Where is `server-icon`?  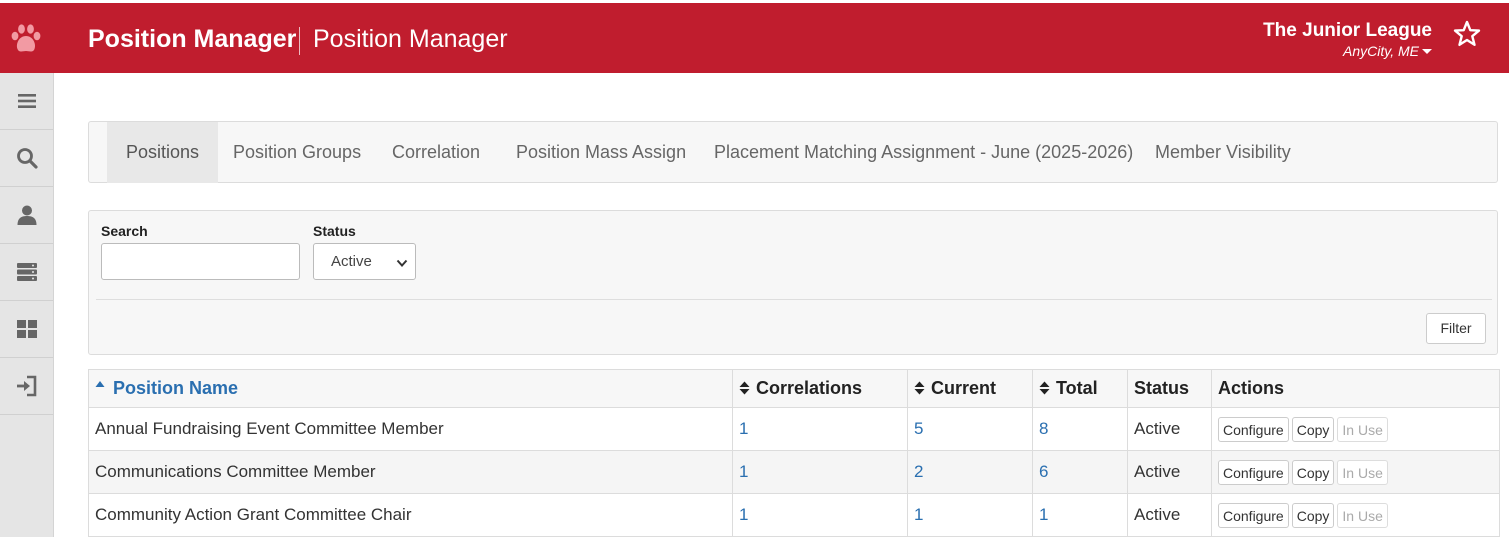 server-icon is located at coordinates (26, 272).